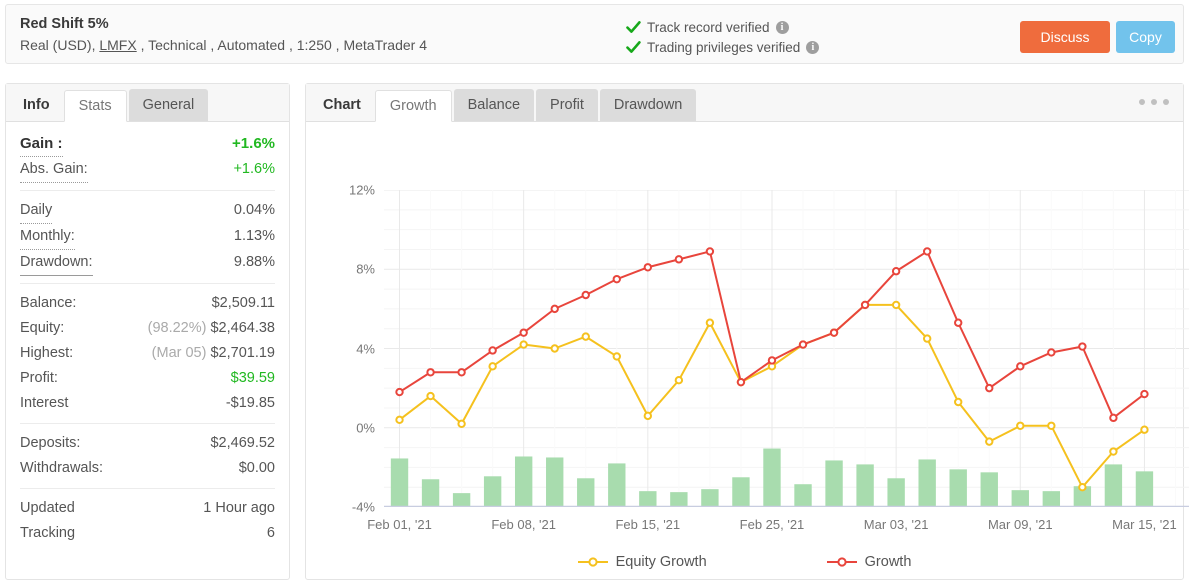  I want to click on account-title: Red Shift 5%, so click(64, 24).